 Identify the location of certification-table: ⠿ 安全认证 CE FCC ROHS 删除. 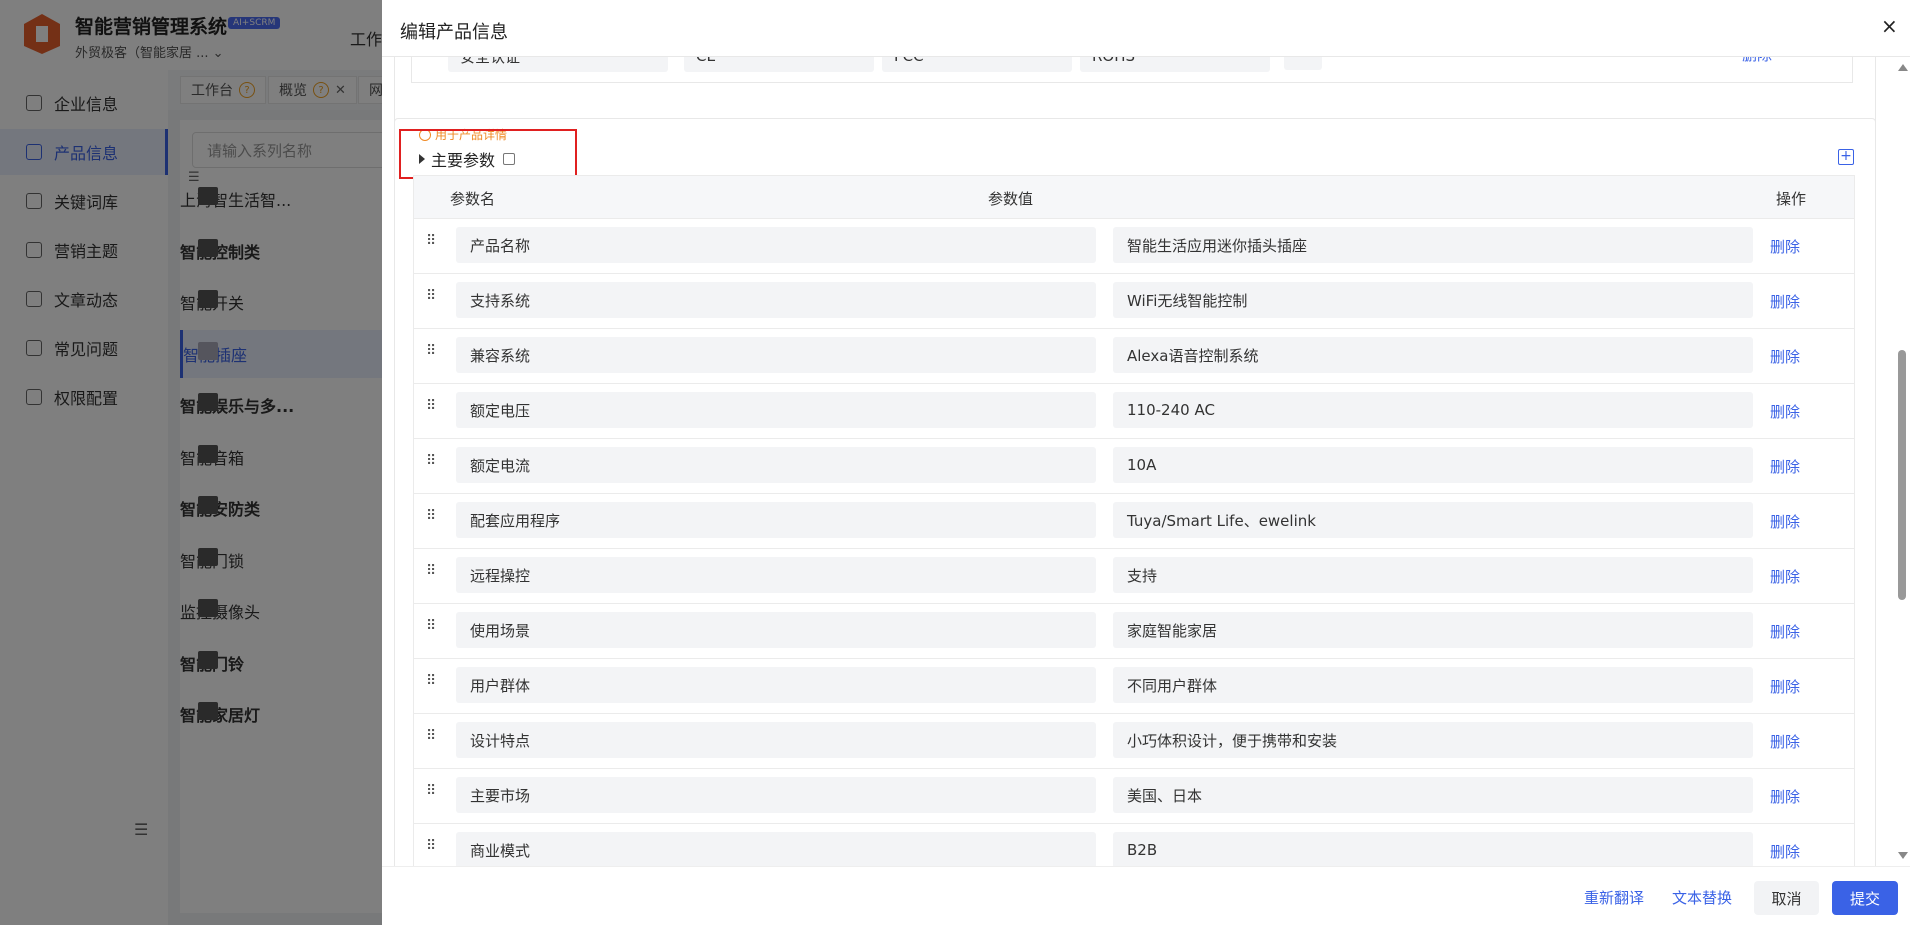
(1132, 69).